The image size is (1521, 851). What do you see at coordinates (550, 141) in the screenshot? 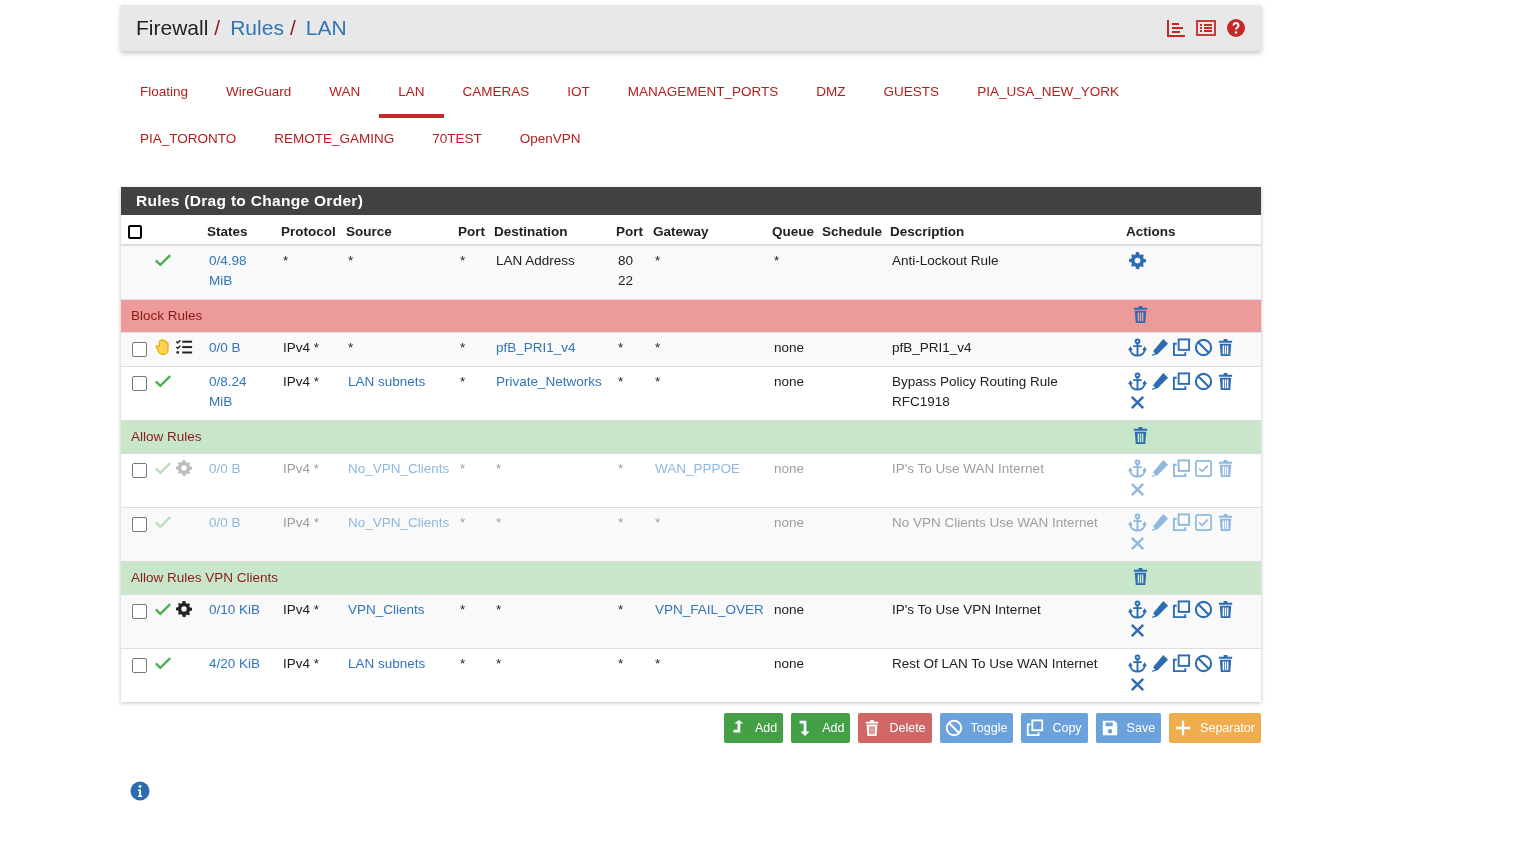
I see `tab: OpenVPN` at bounding box center [550, 141].